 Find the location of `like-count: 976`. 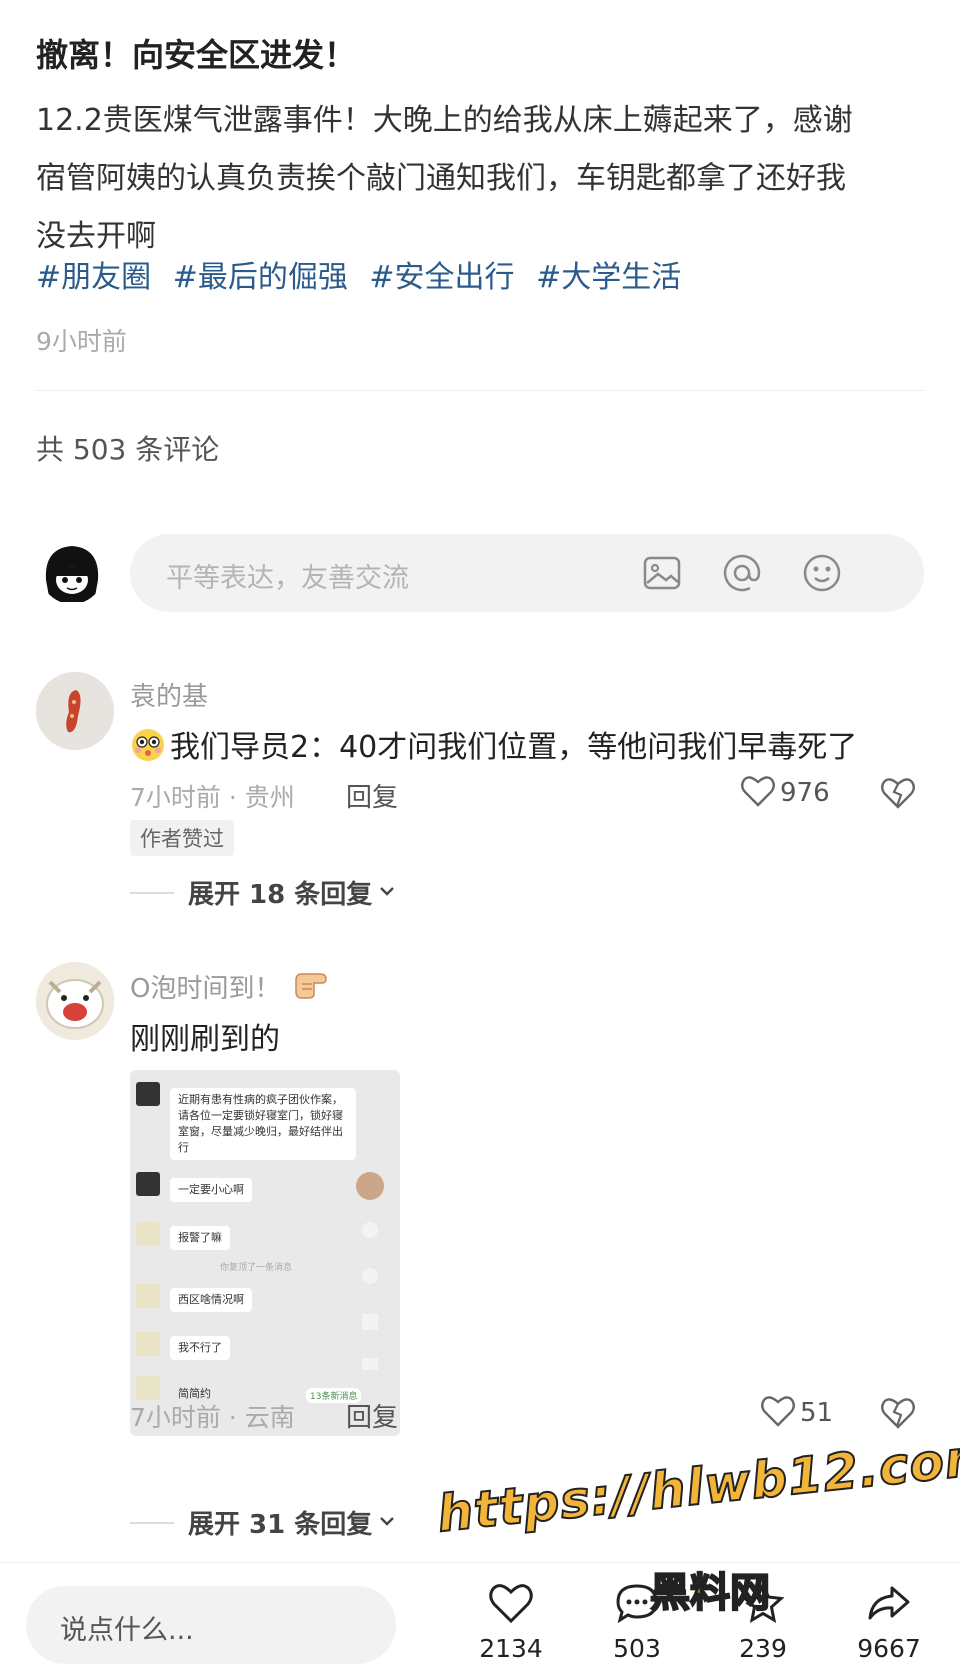

like-count: 976 is located at coordinates (805, 793).